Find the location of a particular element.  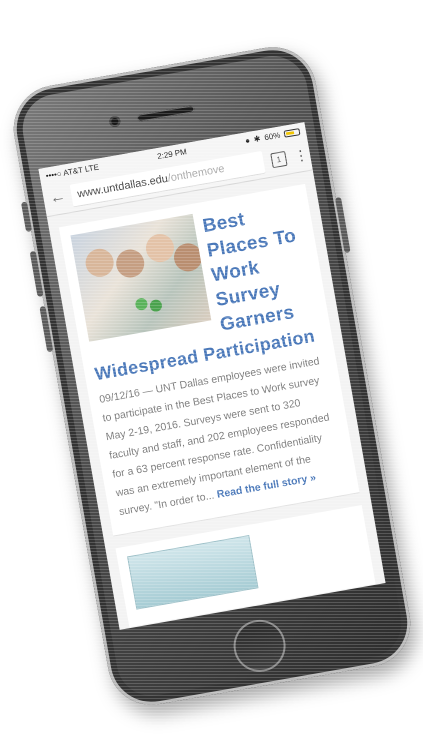

article-photo is located at coordinates (140, 277).